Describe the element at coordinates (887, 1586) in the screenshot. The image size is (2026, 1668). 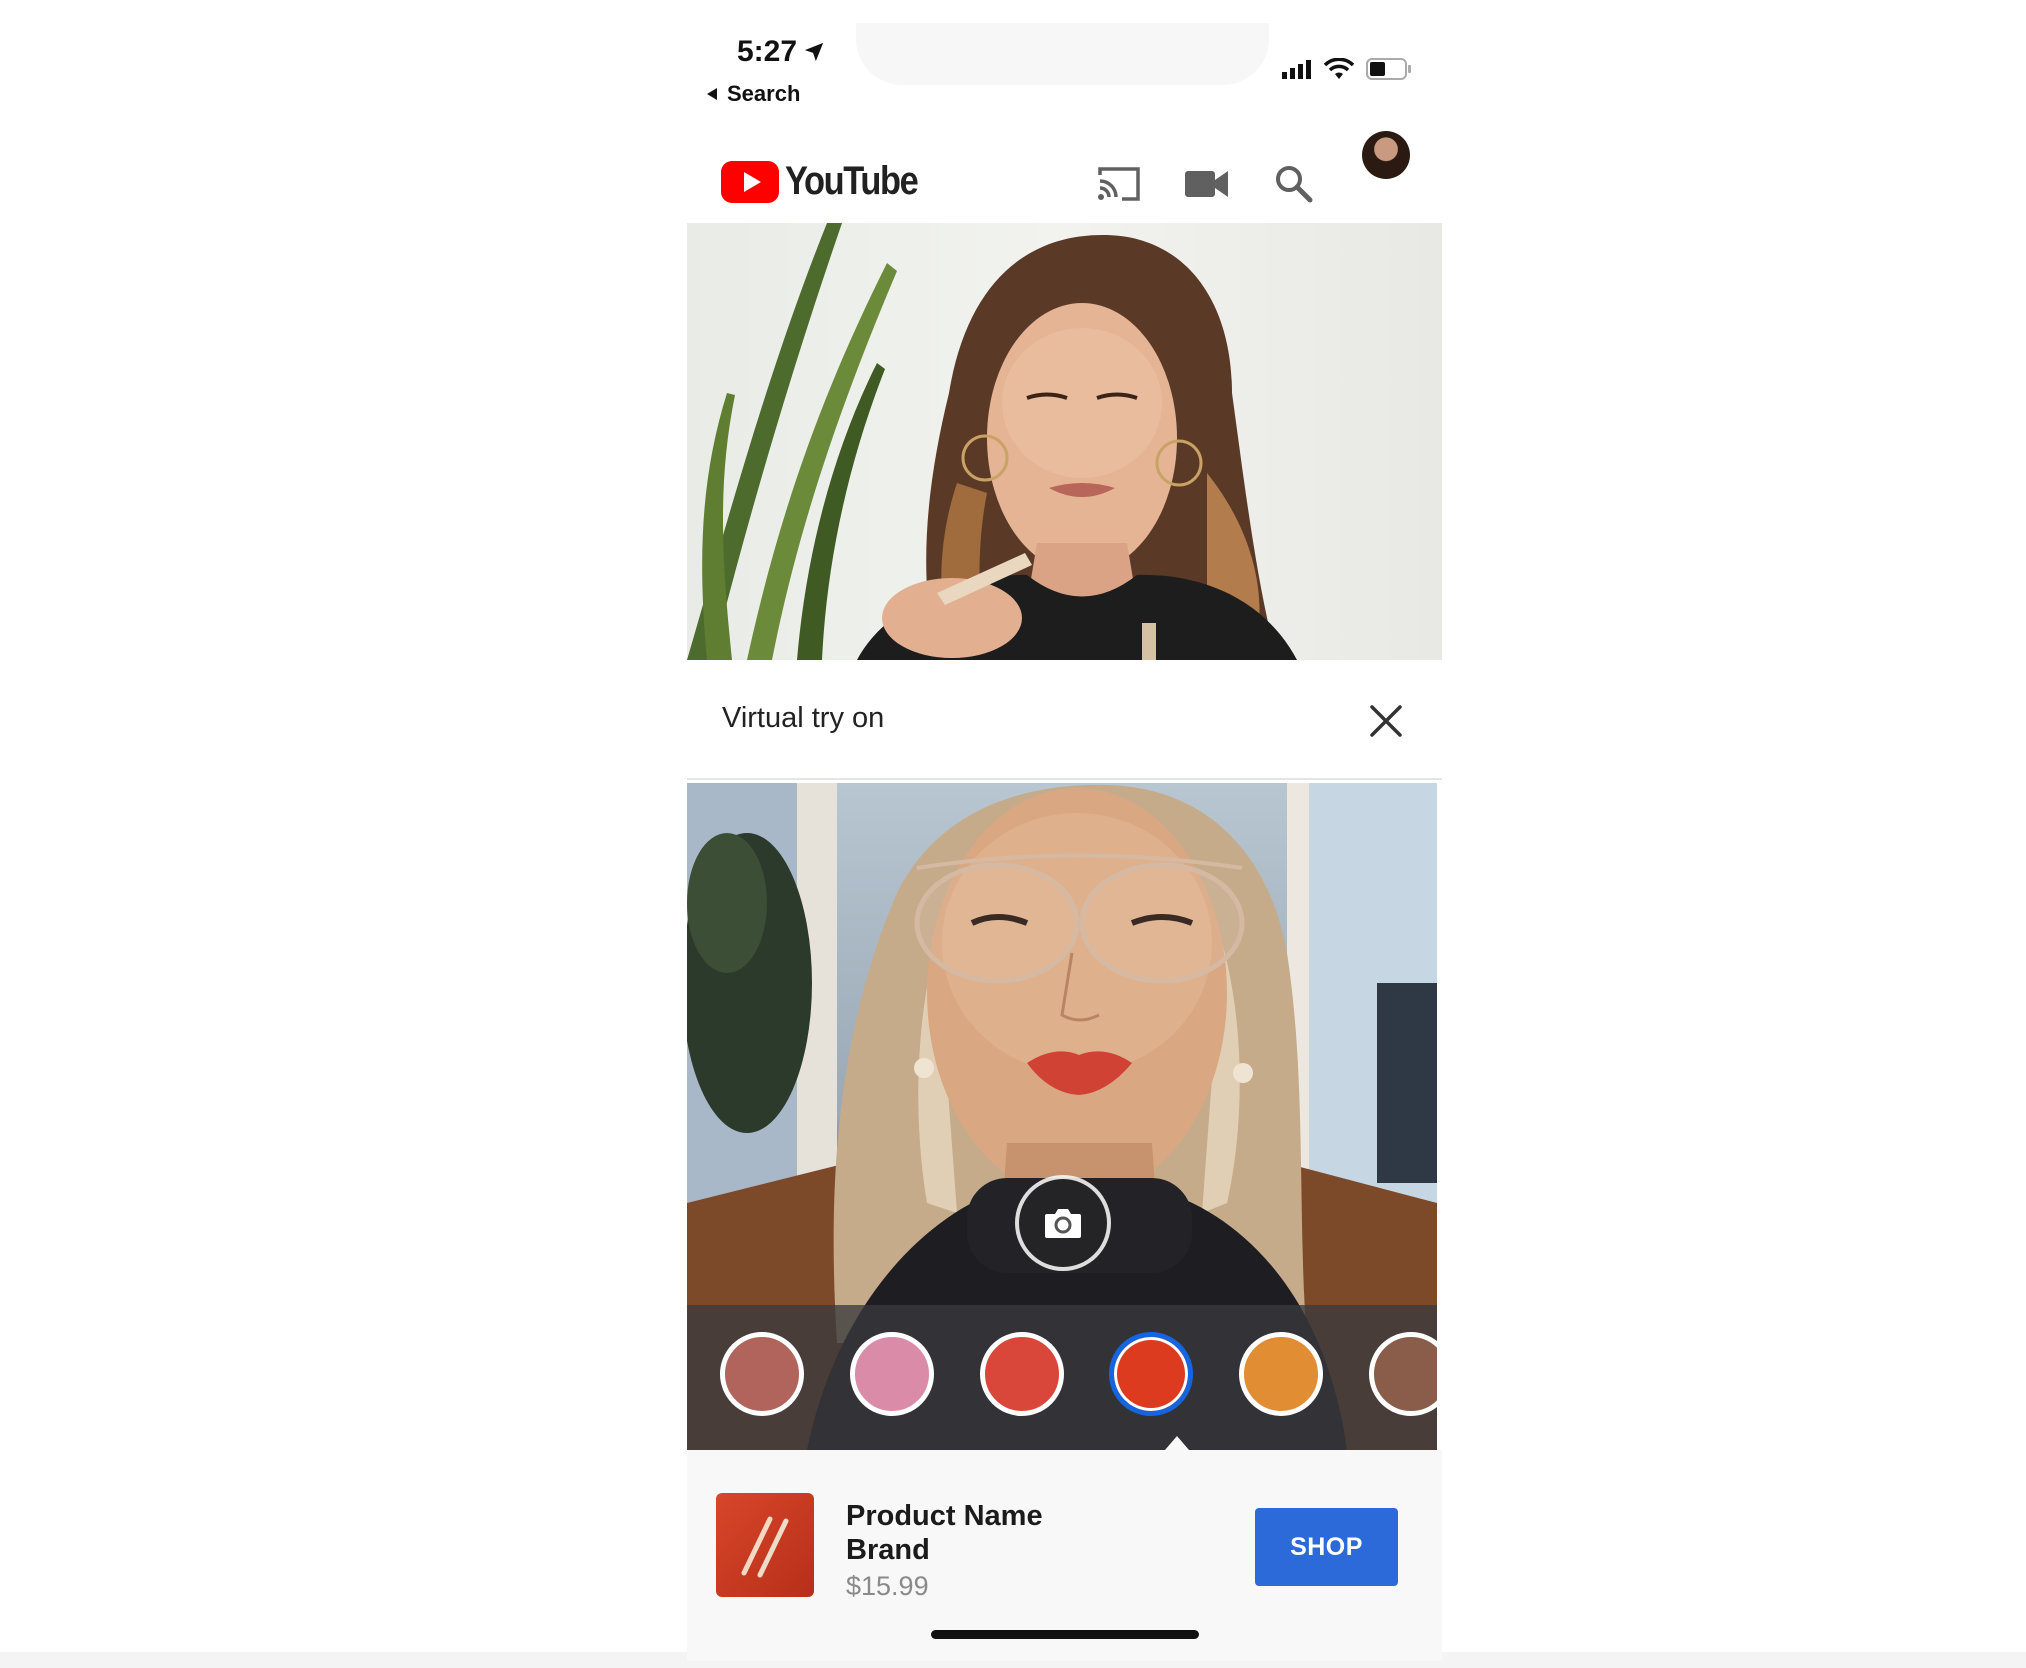
I see `product-price: $15.99` at that location.